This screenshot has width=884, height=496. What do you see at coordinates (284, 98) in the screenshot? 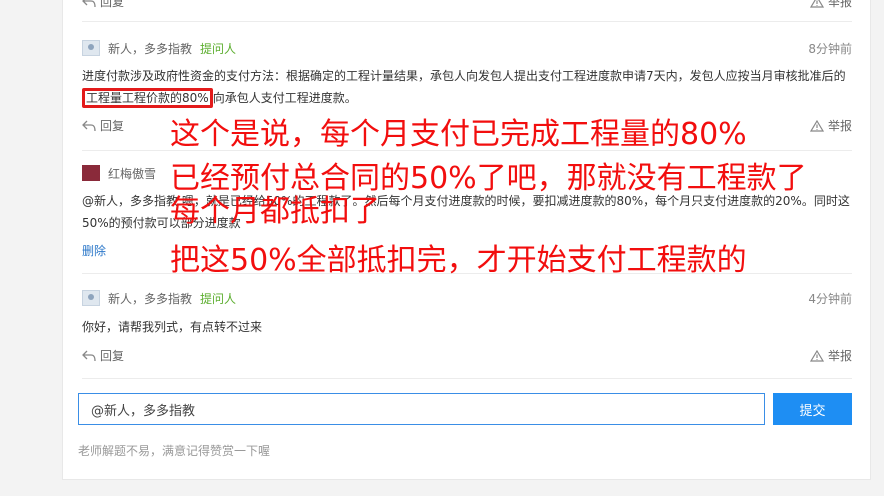
I see `comment-text-part: 向承包人支付工程进度款。` at bounding box center [284, 98].